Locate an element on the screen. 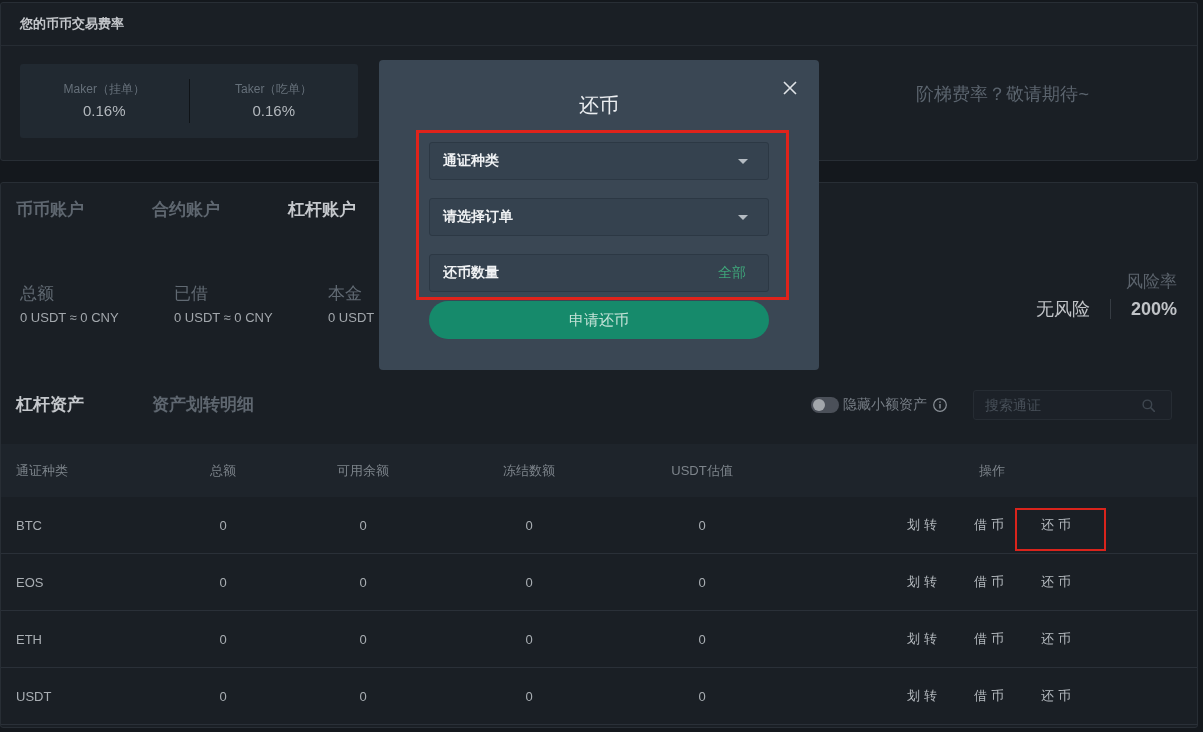  column-header: 操作 is located at coordinates (992, 470).